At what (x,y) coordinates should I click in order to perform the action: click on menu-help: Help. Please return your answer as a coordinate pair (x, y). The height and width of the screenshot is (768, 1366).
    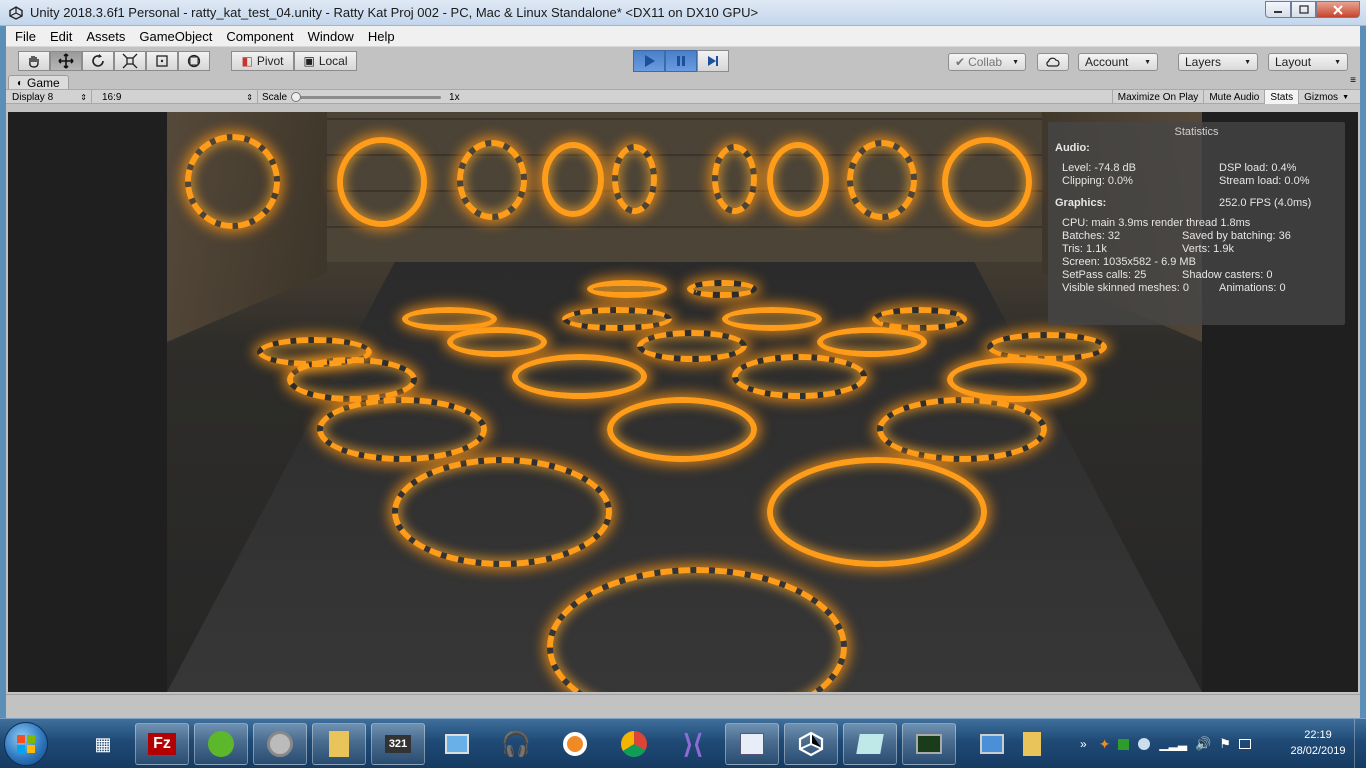
    Looking at the image, I should click on (381, 36).